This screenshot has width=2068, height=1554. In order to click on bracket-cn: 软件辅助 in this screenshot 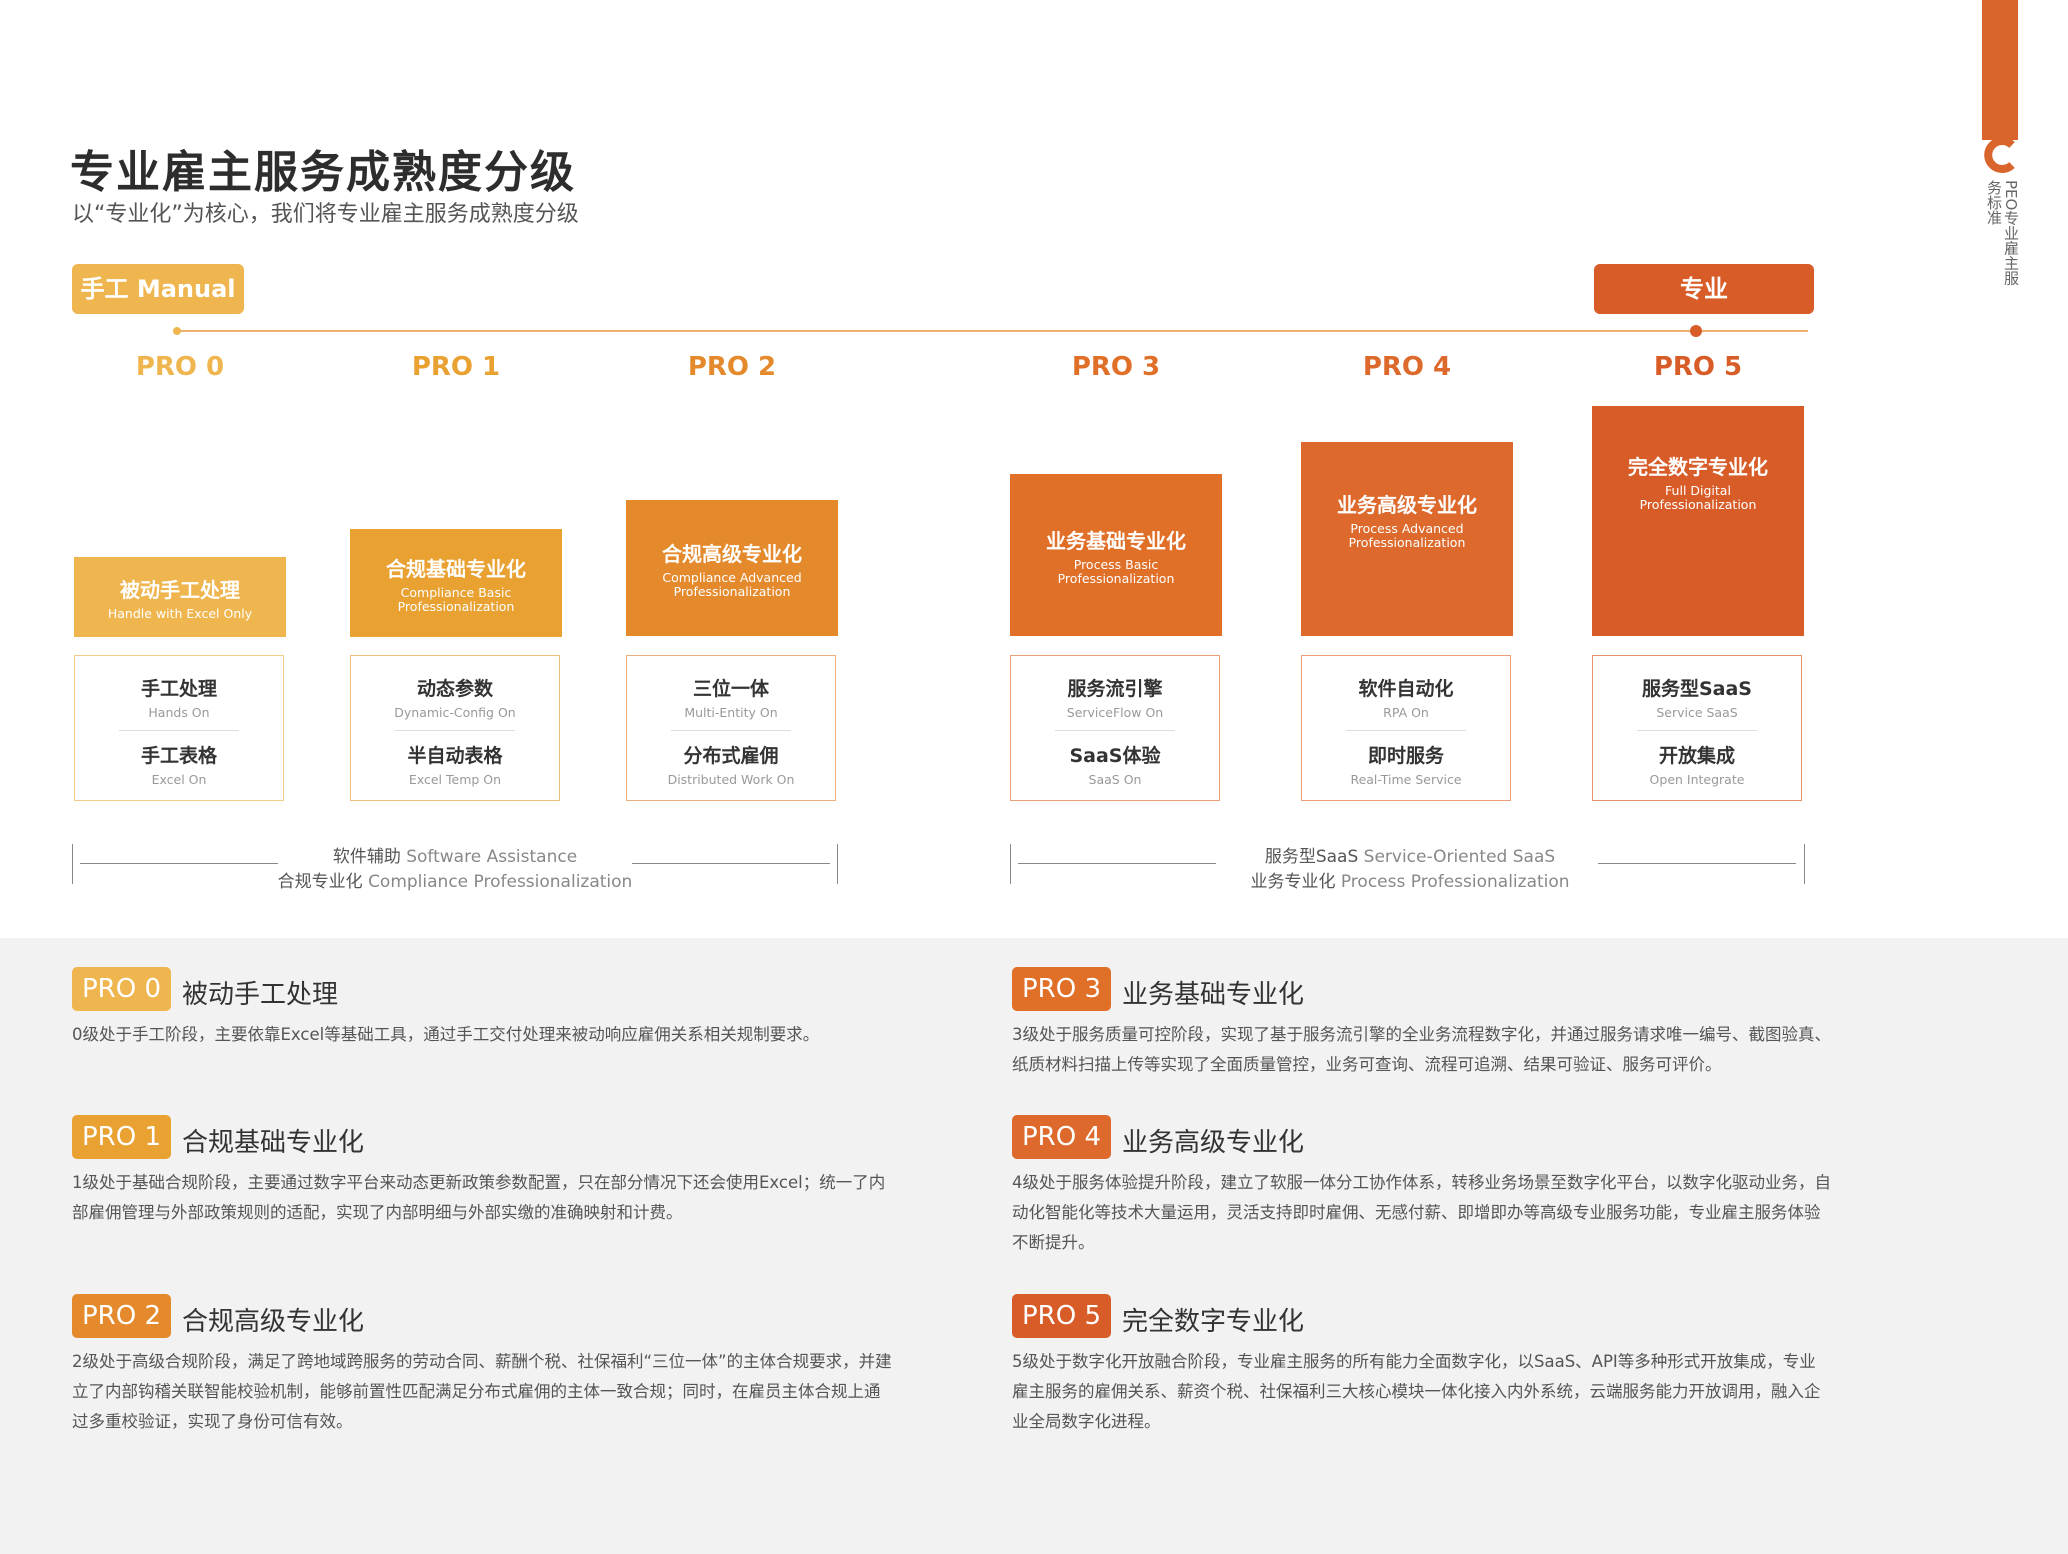, I will do `click(366, 857)`.